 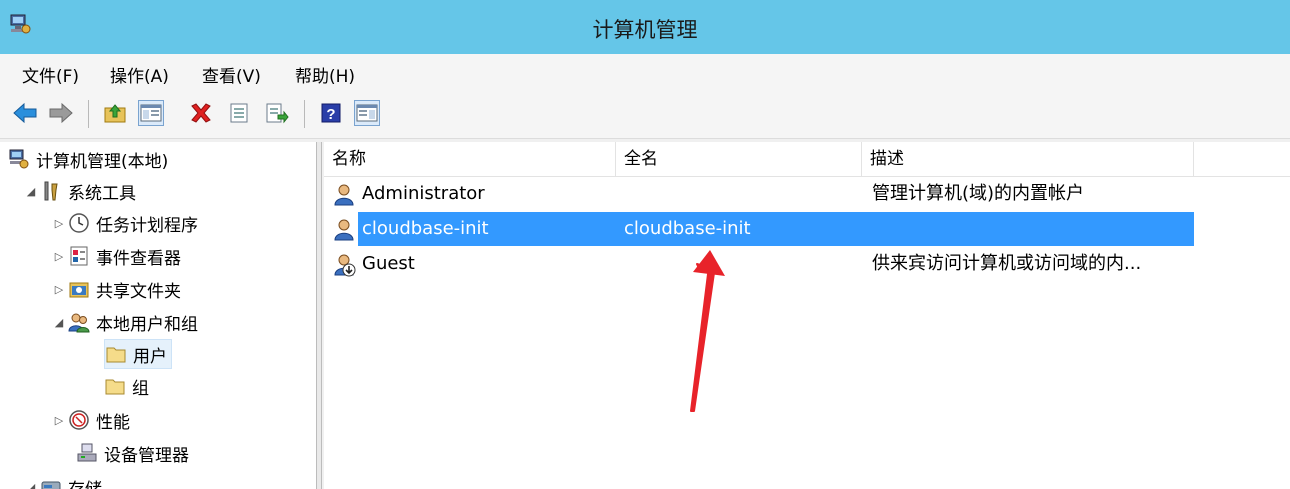 What do you see at coordinates (146, 455) in the screenshot?
I see `tree-item-label: 设备管理器` at bounding box center [146, 455].